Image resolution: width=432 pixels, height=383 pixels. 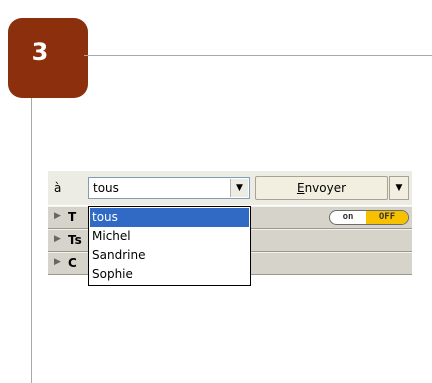 What do you see at coordinates (325, 188) in the screenshot?
I see `send-button-label: nvoyer` at bounding box center [325, 188].